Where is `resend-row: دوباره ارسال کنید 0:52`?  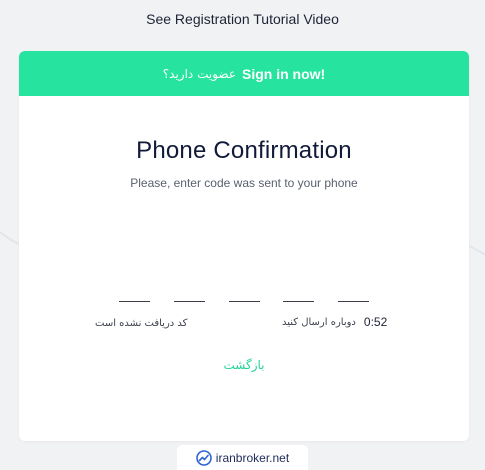
resend-row: دوباره ارسال کنید 0:52 is located at coordinates (334, 322).